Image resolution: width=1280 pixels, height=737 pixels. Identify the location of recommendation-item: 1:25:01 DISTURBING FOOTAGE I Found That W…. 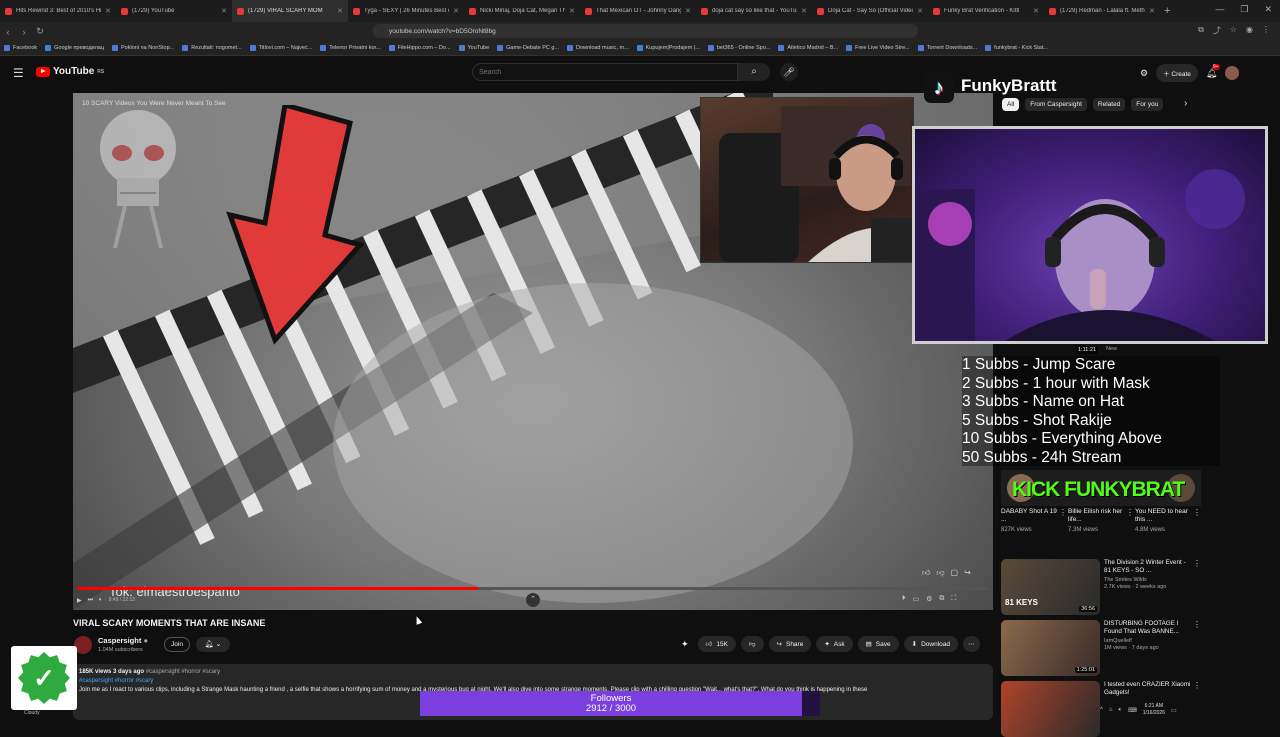
(1101, 648).